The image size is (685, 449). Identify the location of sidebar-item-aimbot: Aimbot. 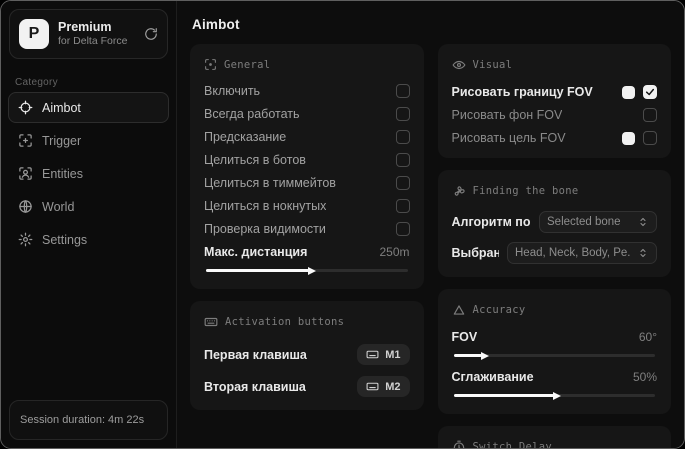
(88, 107).